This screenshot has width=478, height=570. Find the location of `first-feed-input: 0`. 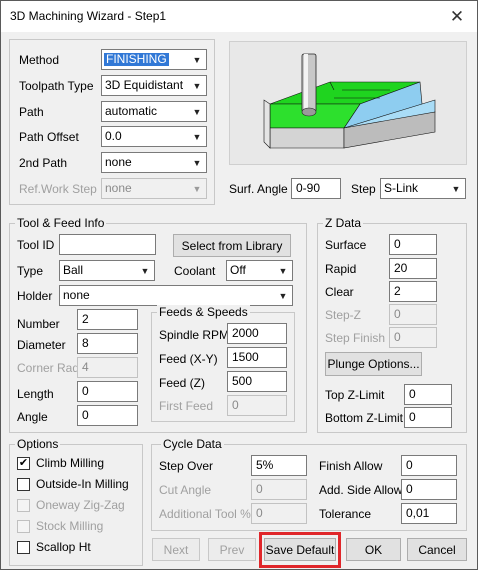

first-feed-input: 0 is located at coordinates (257, 405).